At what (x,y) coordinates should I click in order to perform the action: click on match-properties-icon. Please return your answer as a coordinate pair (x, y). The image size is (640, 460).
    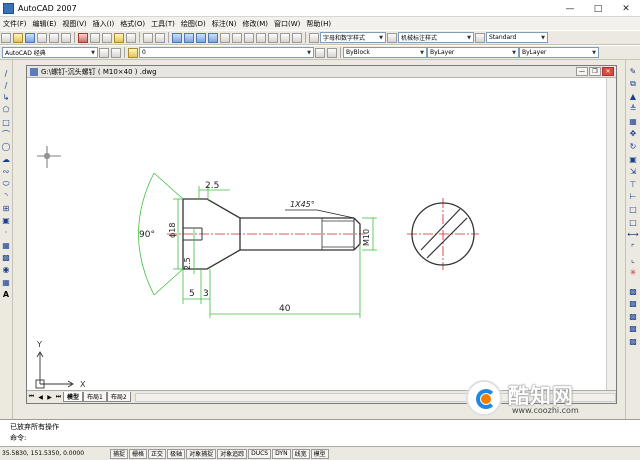
    Looking at the image, I should click on (119, 37).